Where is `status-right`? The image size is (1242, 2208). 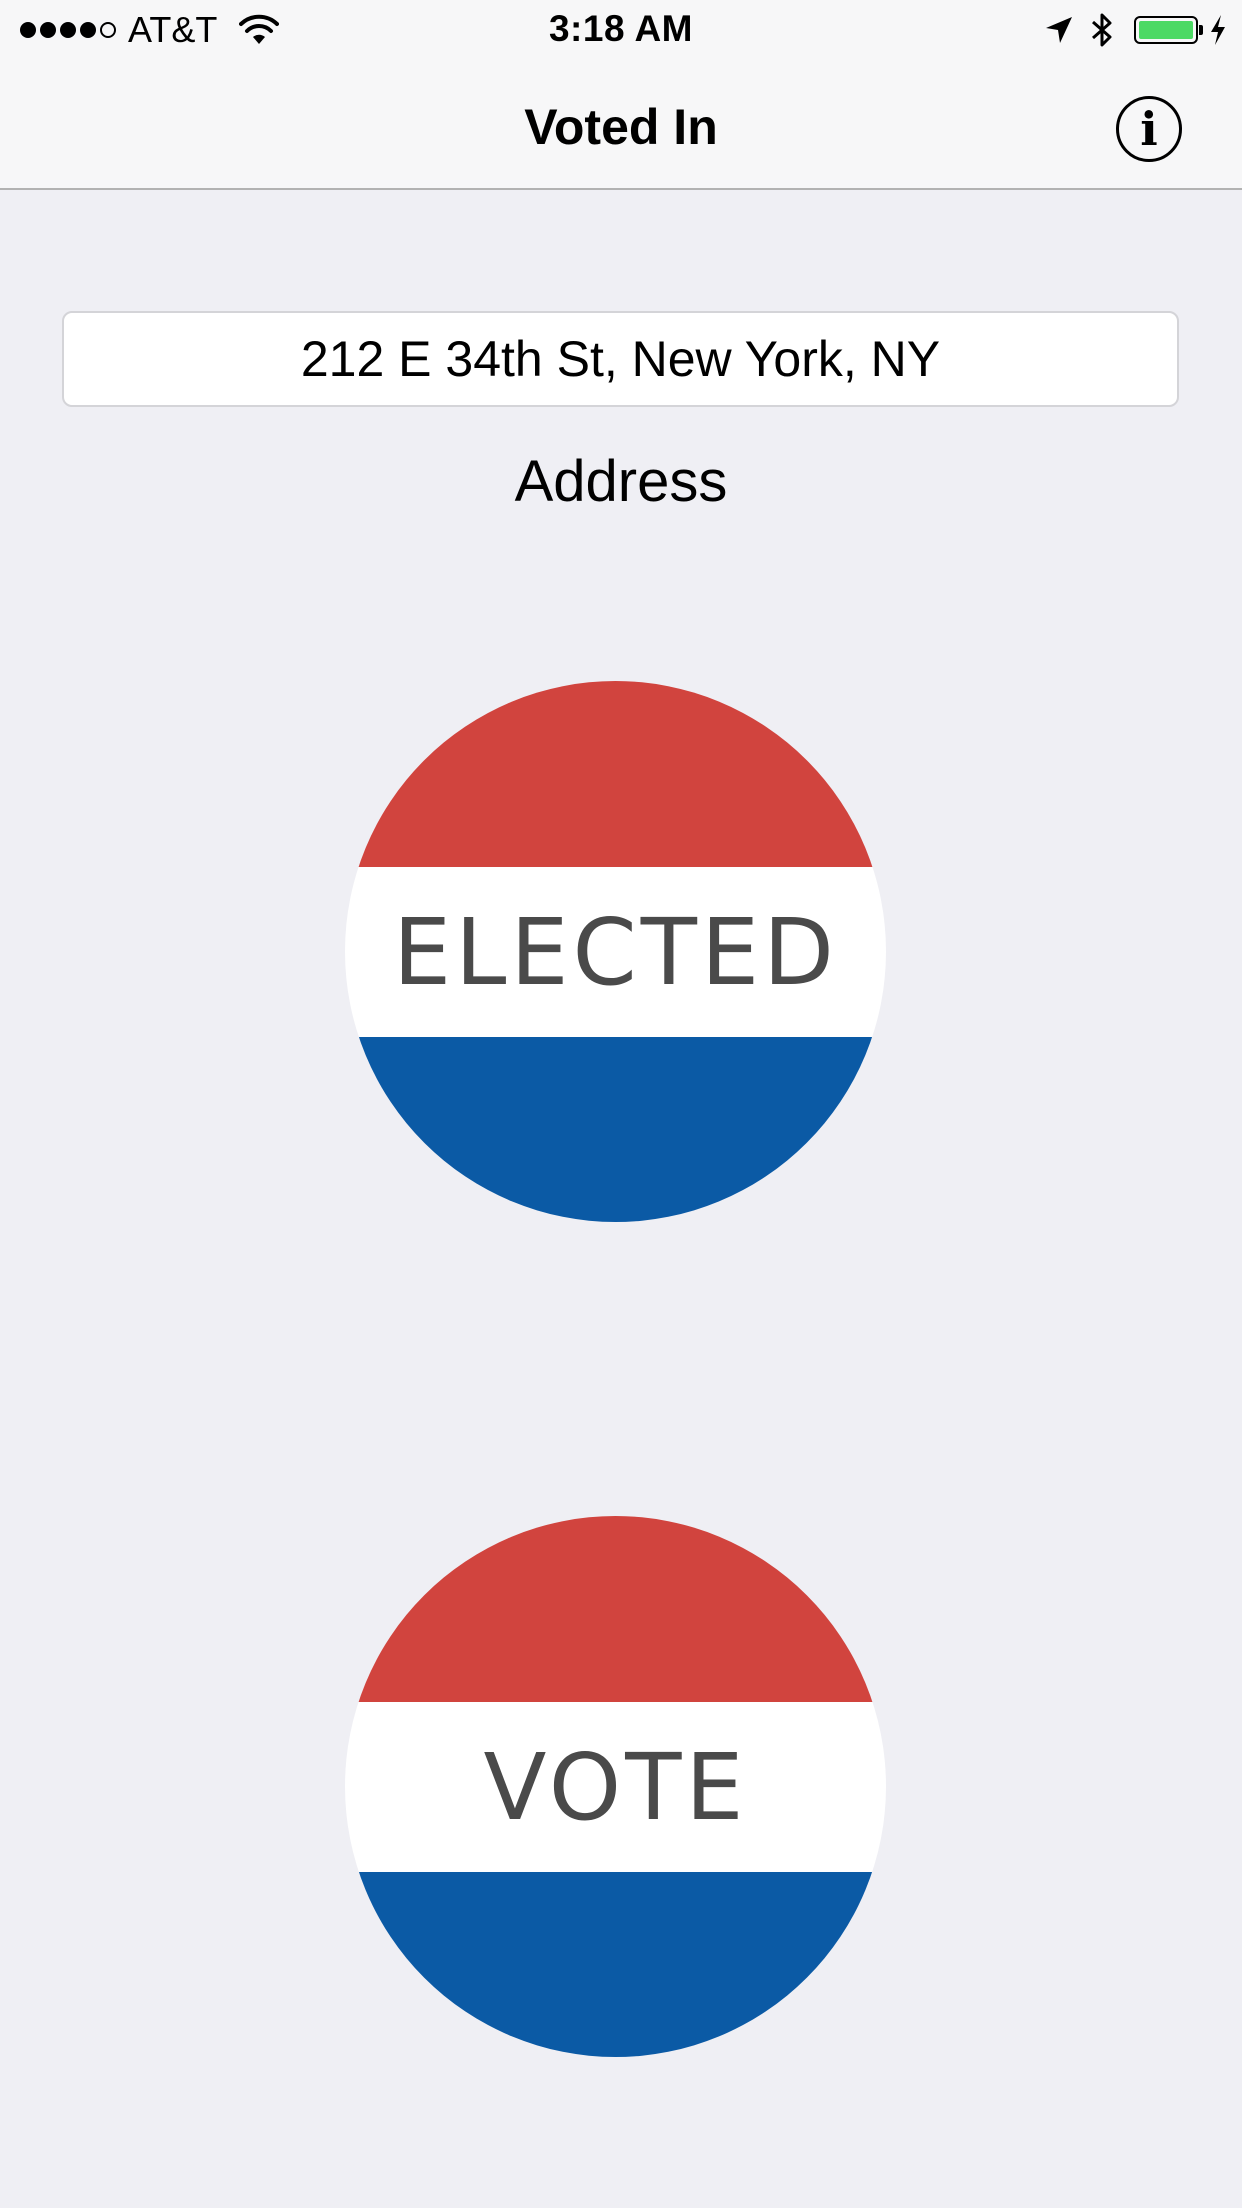
status-right is located at coordinates (1136, 30).